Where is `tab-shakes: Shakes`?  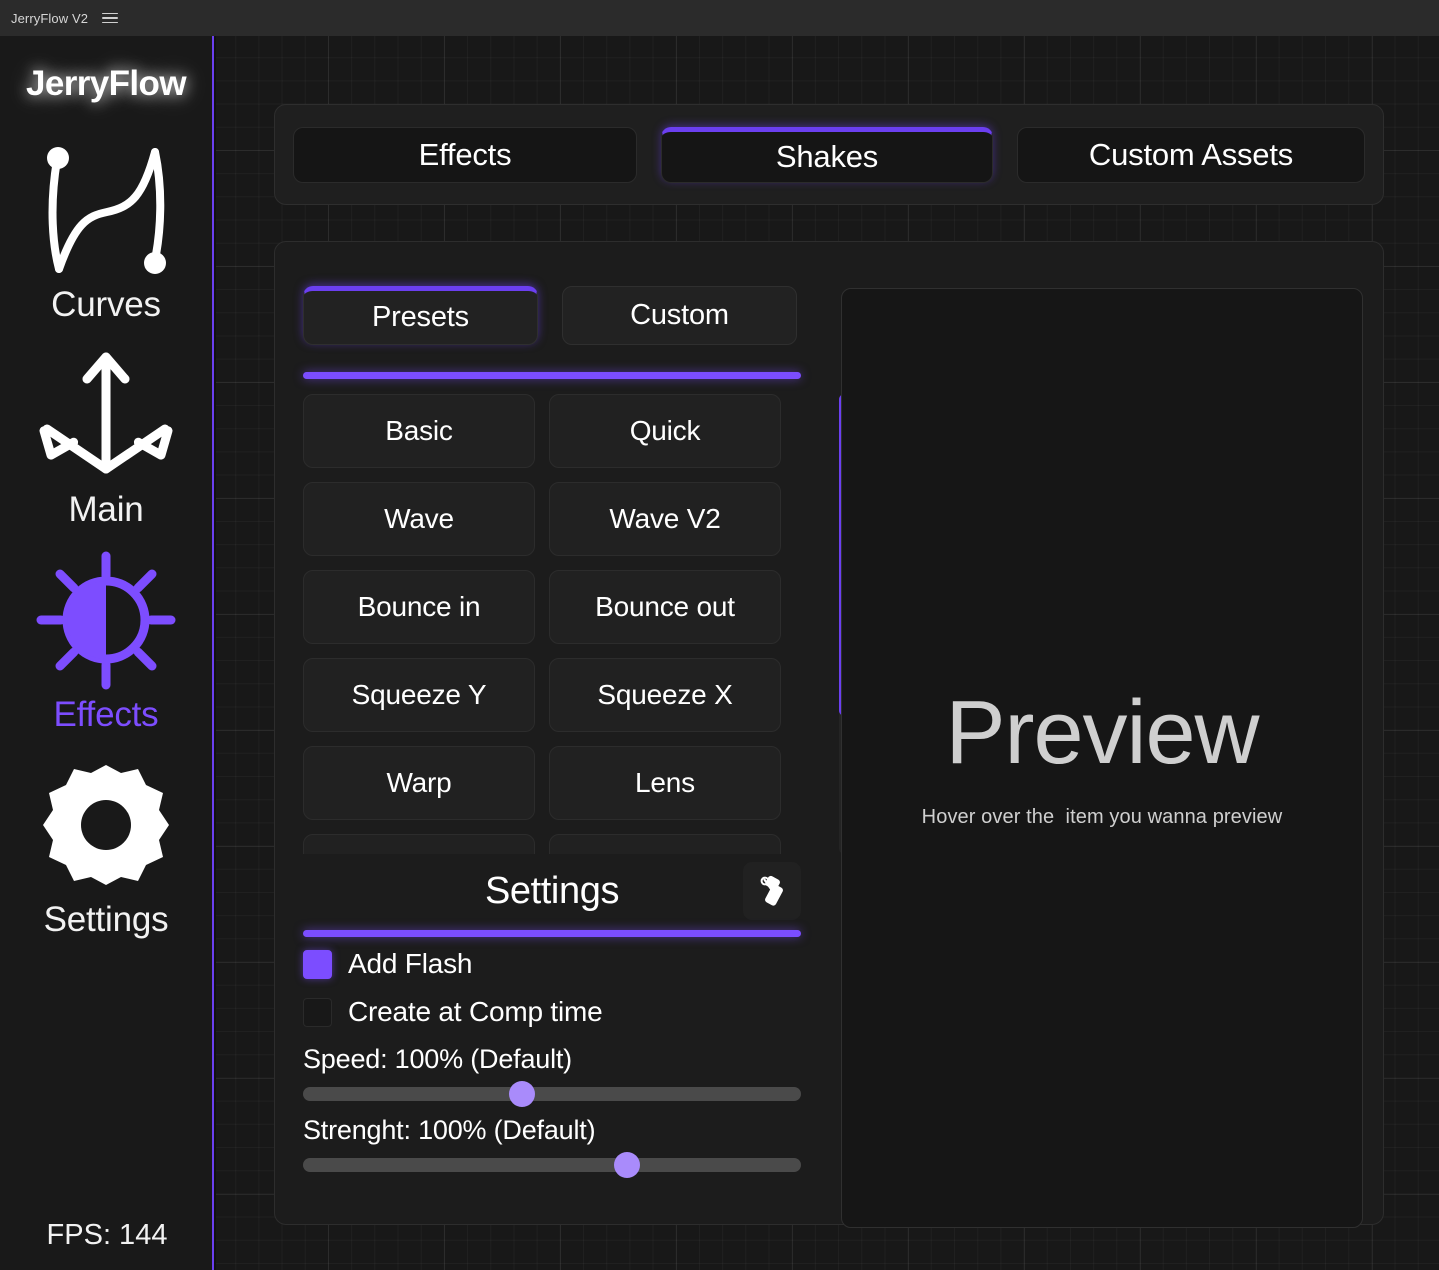 tab-shakes: Shakes is located at coordinates (827, 154).